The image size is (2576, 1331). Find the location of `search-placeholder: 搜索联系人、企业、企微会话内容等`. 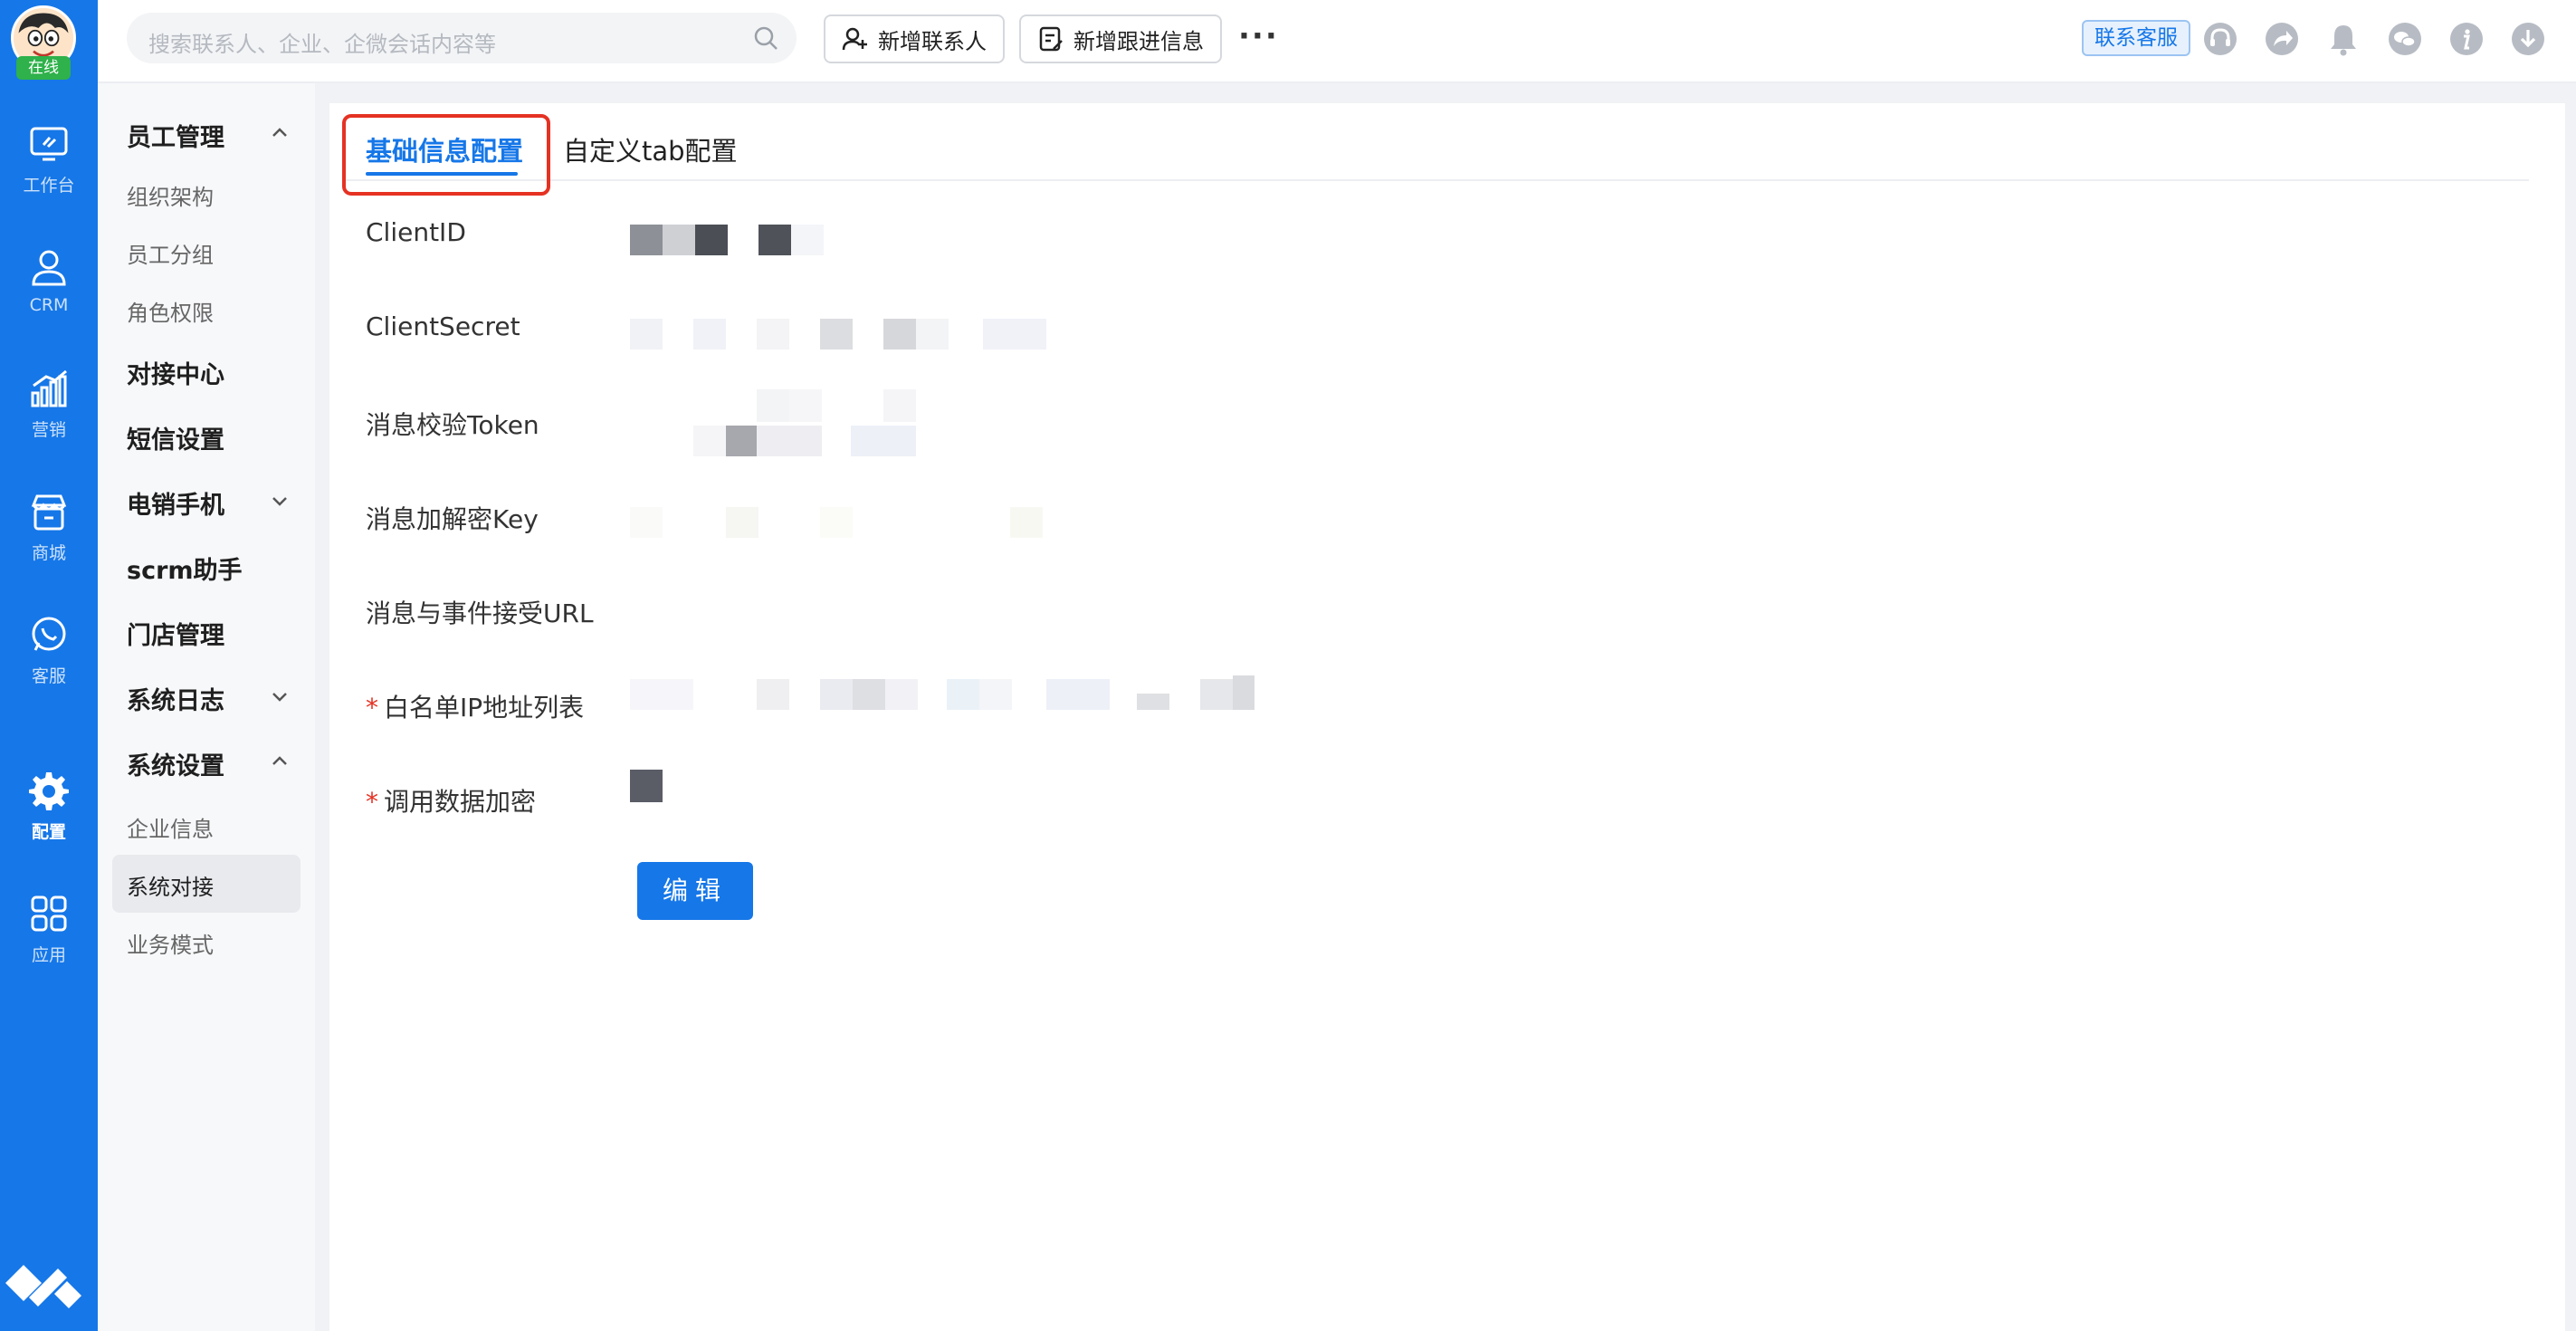

search-placeholder: 搜索联系人、企业、企微会话内容等 is located at coordinates (322, 44).